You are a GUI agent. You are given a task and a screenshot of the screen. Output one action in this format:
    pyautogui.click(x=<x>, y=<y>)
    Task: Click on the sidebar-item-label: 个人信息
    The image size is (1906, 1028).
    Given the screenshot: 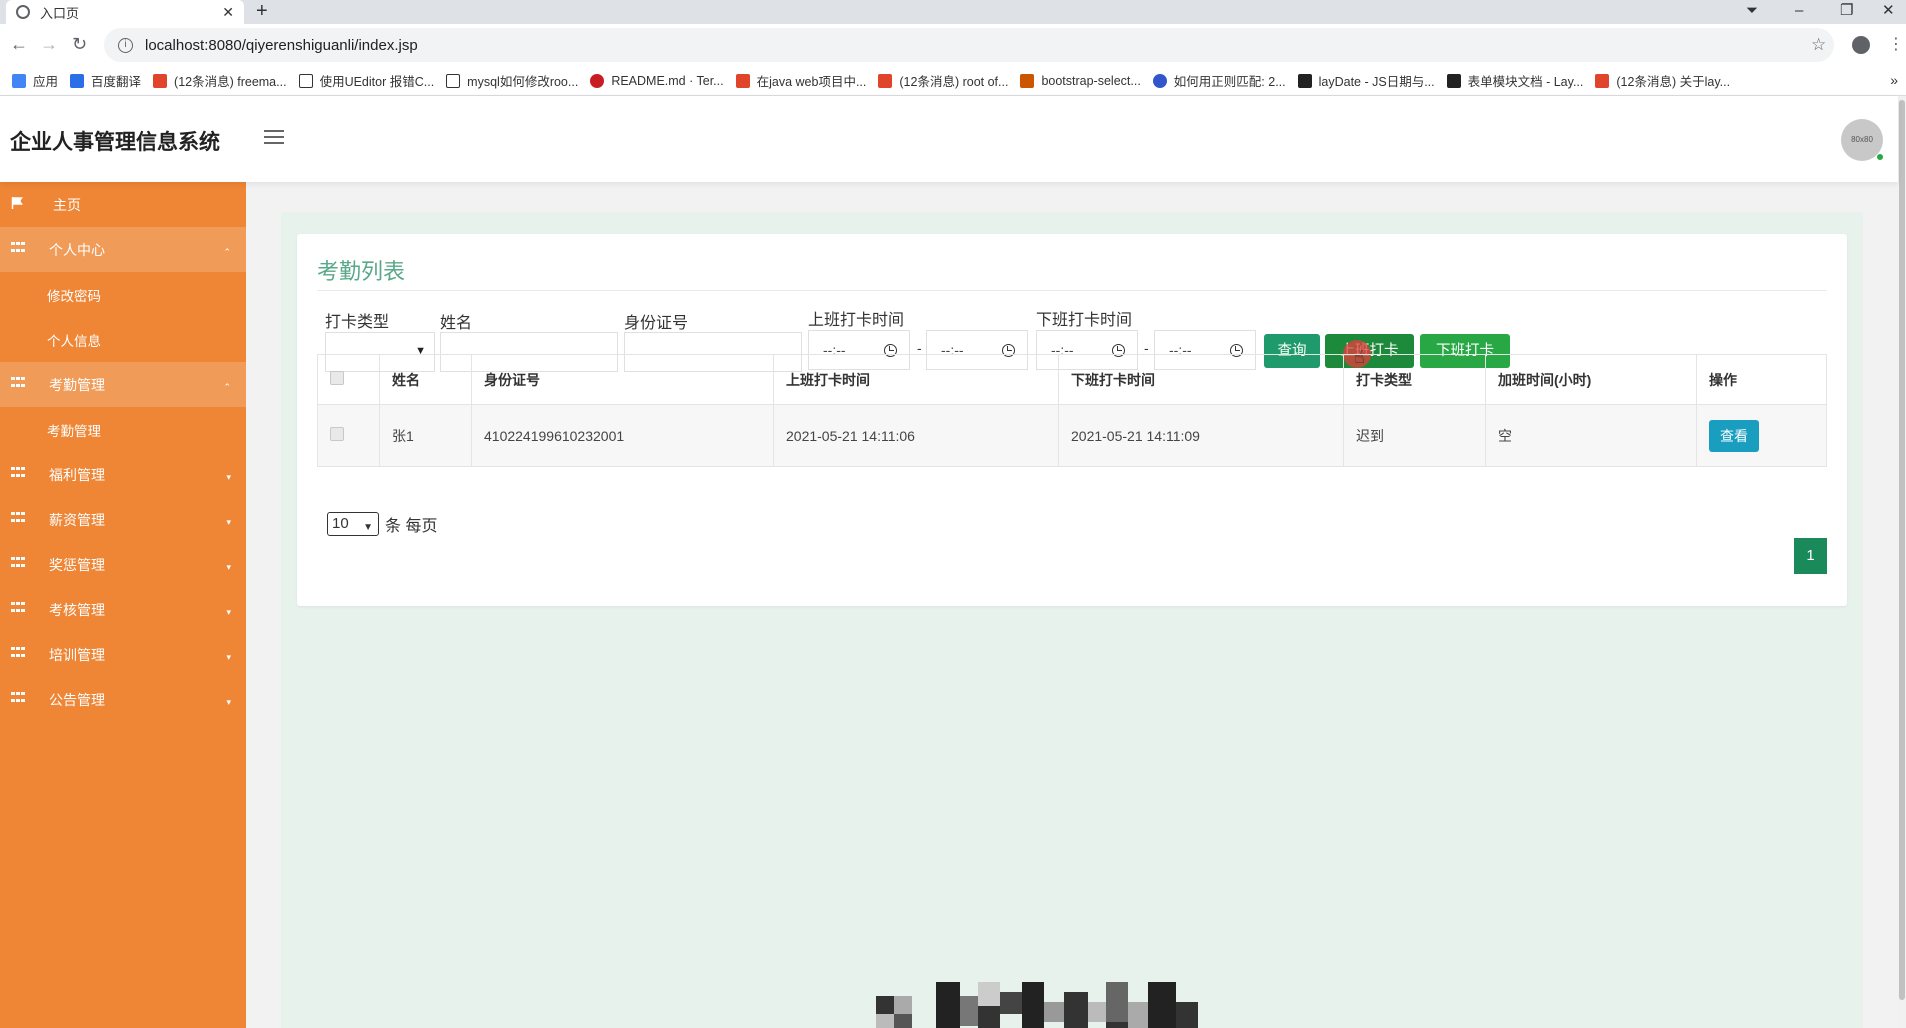 What is the action you would take?
    pyautogui.click(x=74, y=341)
    